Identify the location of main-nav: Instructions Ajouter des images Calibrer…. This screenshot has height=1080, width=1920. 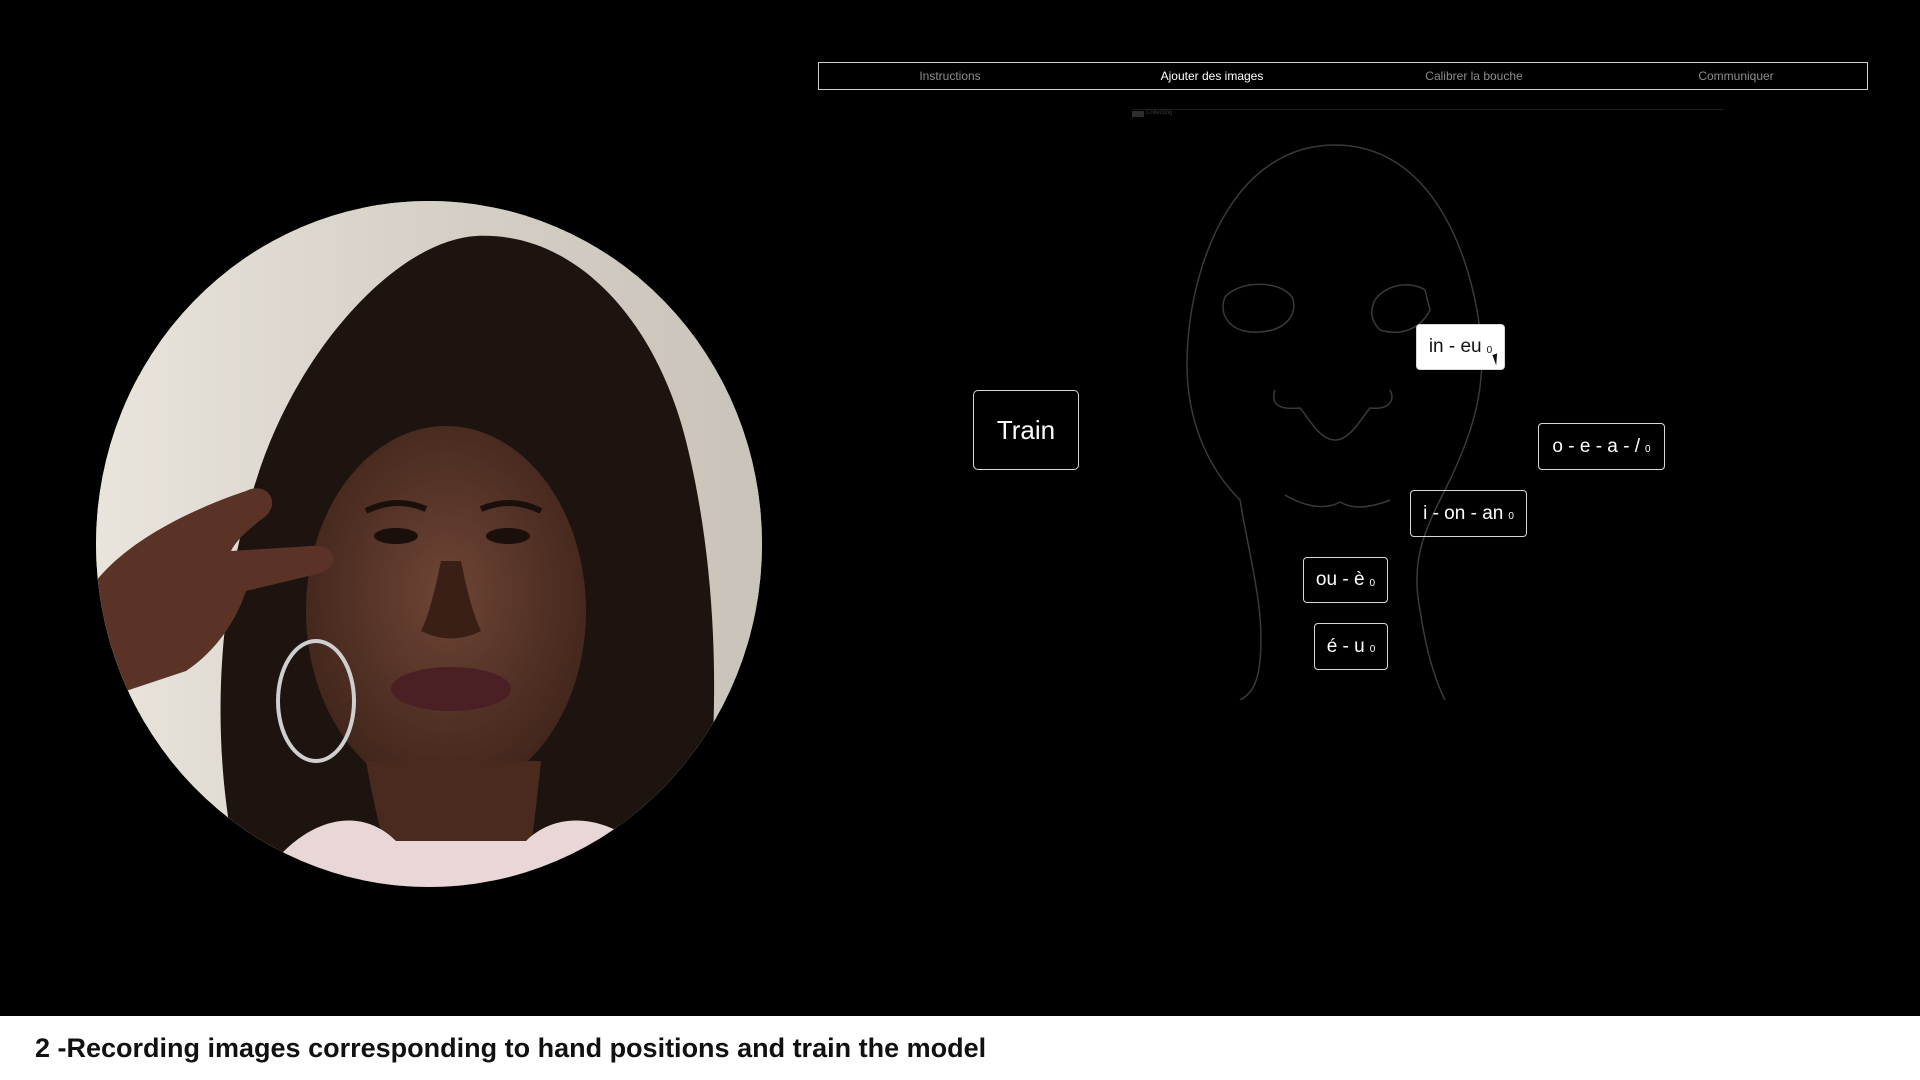
(1343, 76).